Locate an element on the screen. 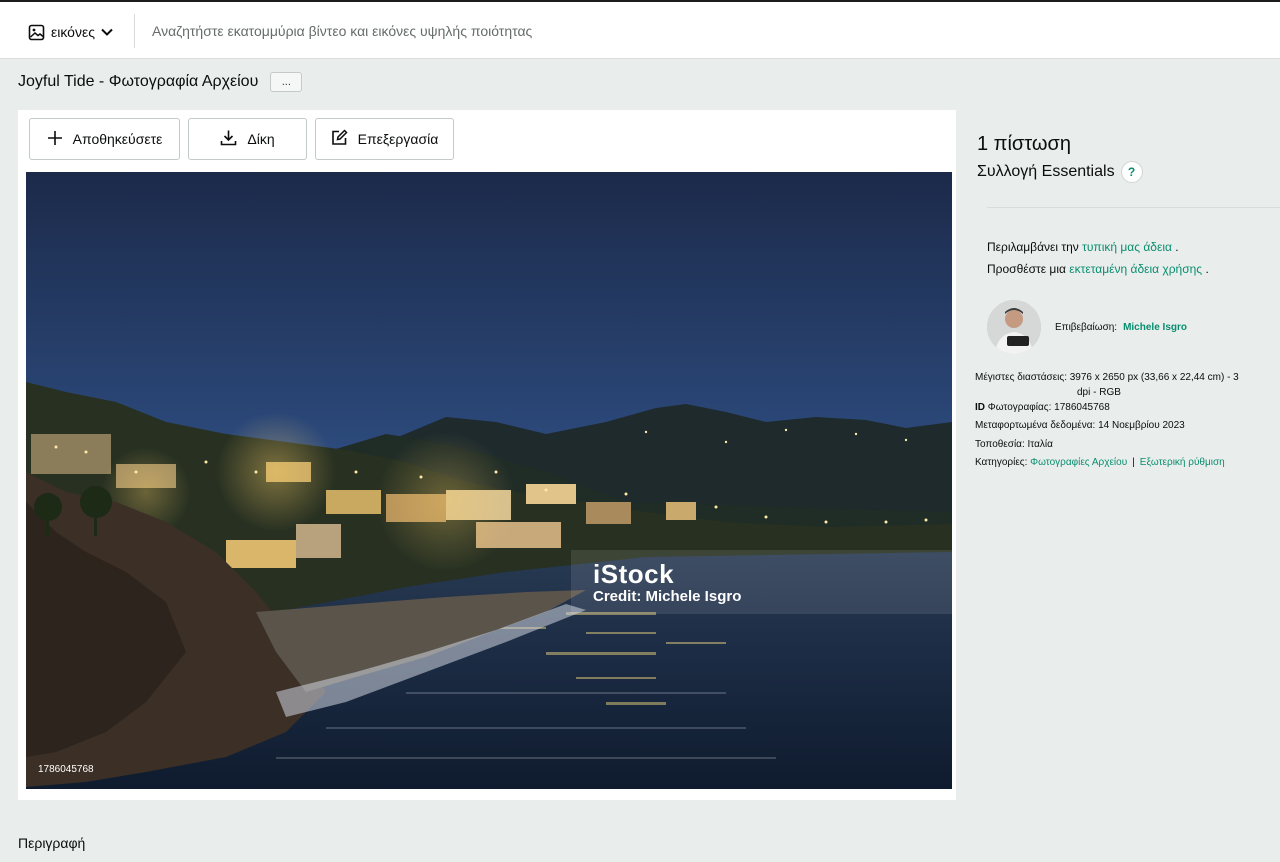 This screenshot has height=862, width=1280. detail-value: 3976 x 2650 px (33,66 x 22,44 cm) - 3 is located at coordinates (1154, 377).